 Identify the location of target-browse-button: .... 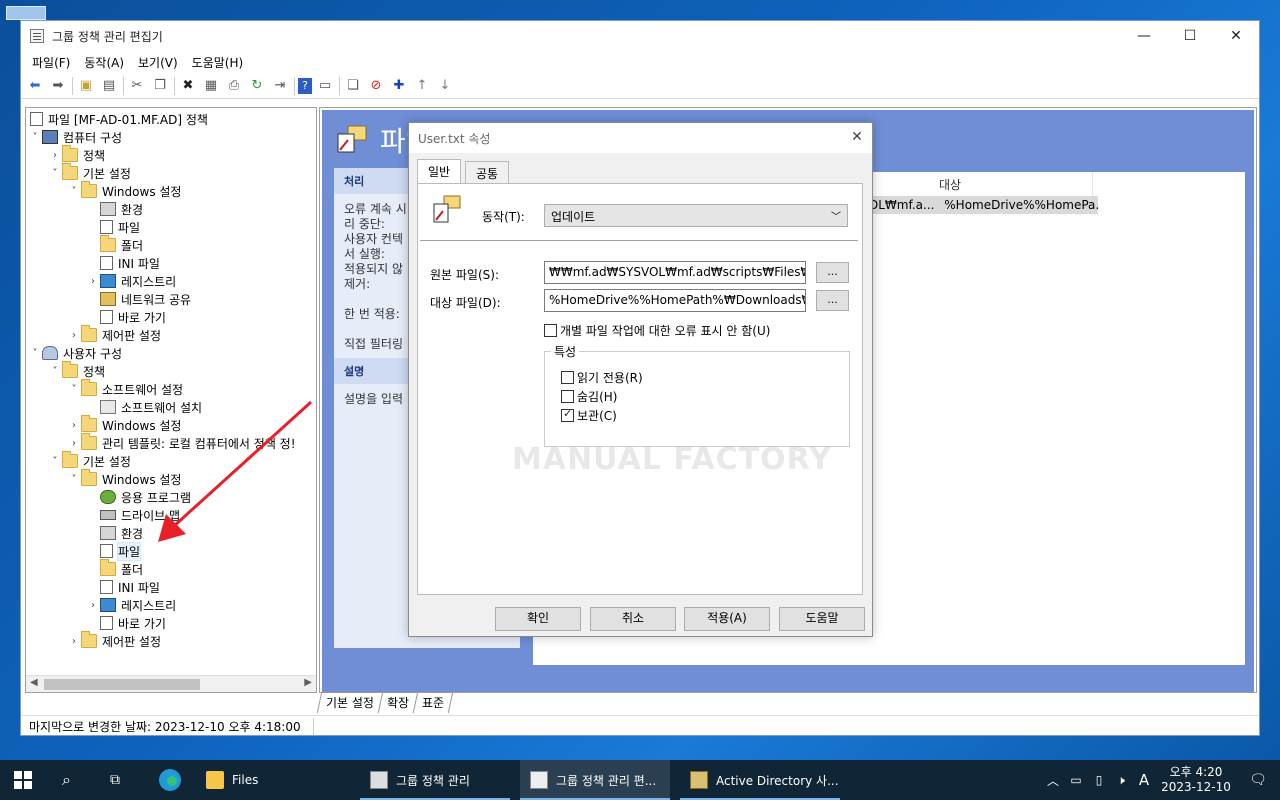
(832, 300).